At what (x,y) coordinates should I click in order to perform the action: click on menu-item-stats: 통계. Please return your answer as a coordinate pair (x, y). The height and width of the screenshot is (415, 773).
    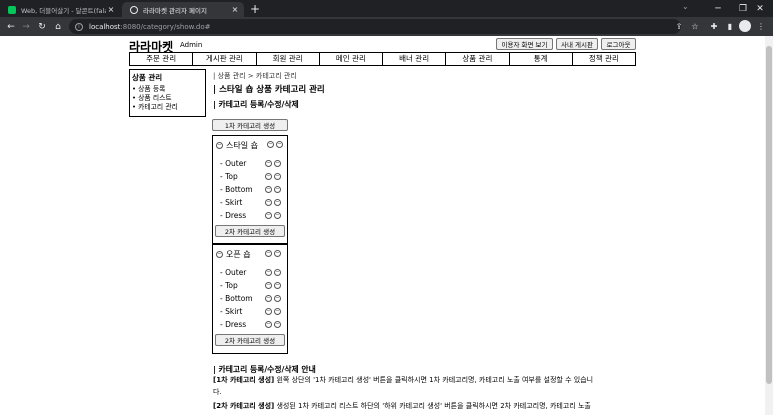
    Looking at the image, I should click on (541, 59).